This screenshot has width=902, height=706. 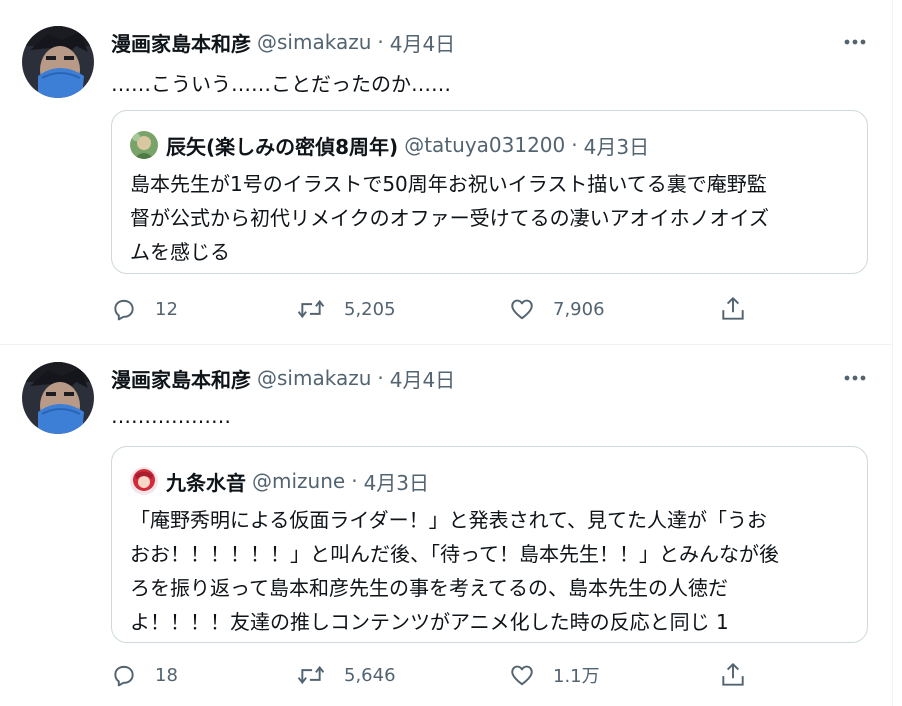 What do you see at coordinates (370, 309) in the screenshot?
I see `retweet-count: 5,205` at bounding box center [370, 309].